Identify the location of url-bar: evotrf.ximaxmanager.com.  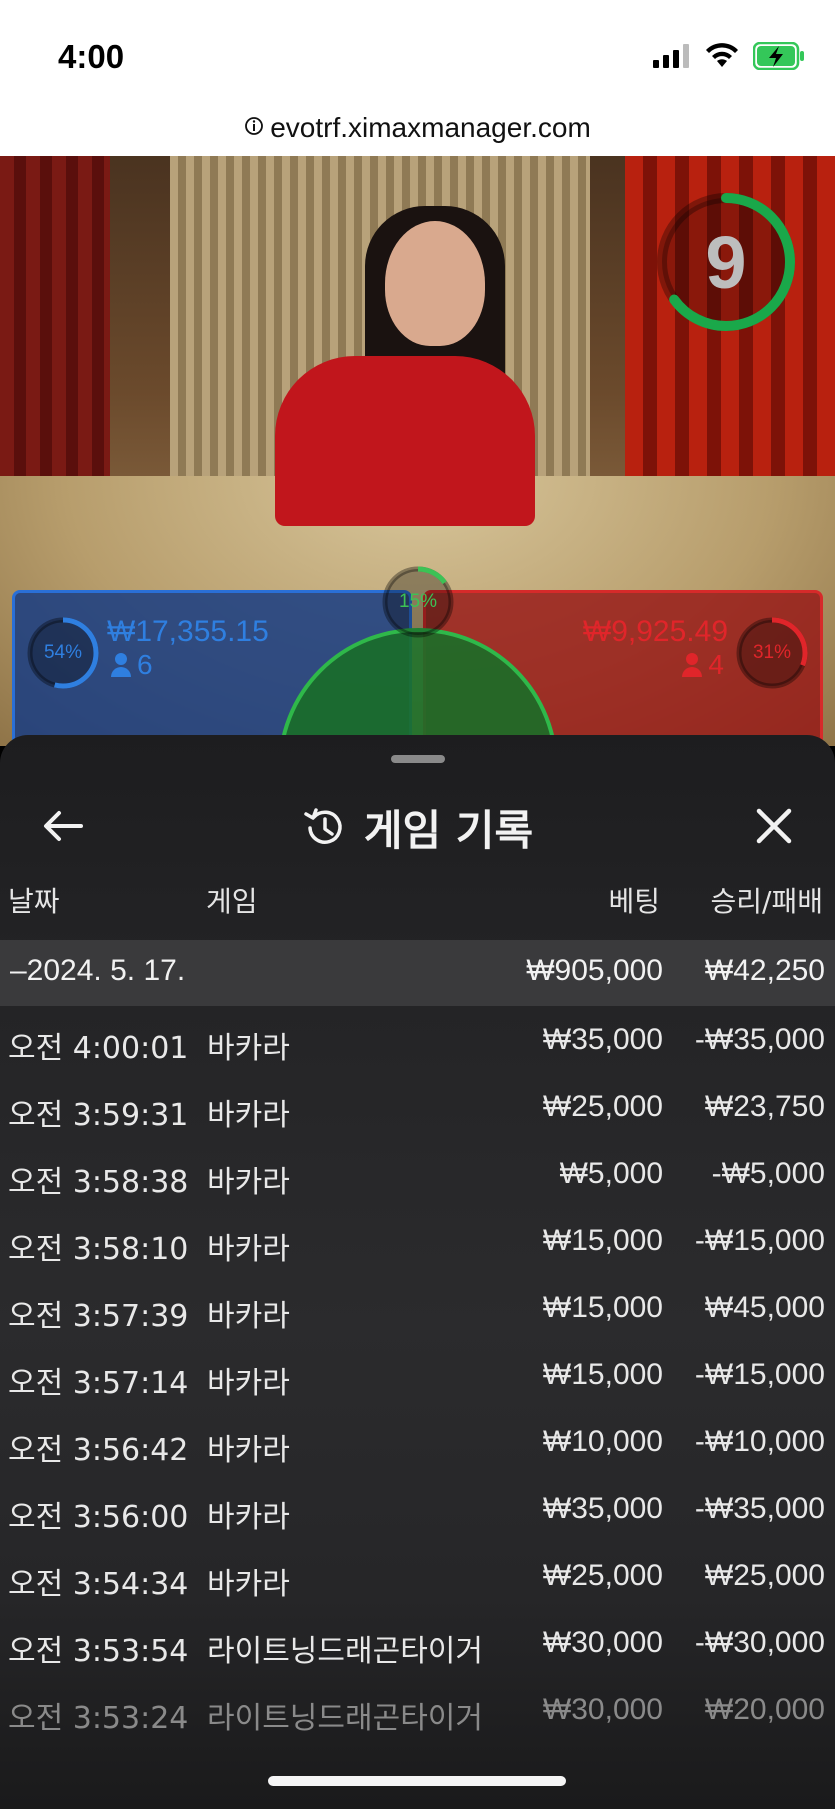
(417, 128).